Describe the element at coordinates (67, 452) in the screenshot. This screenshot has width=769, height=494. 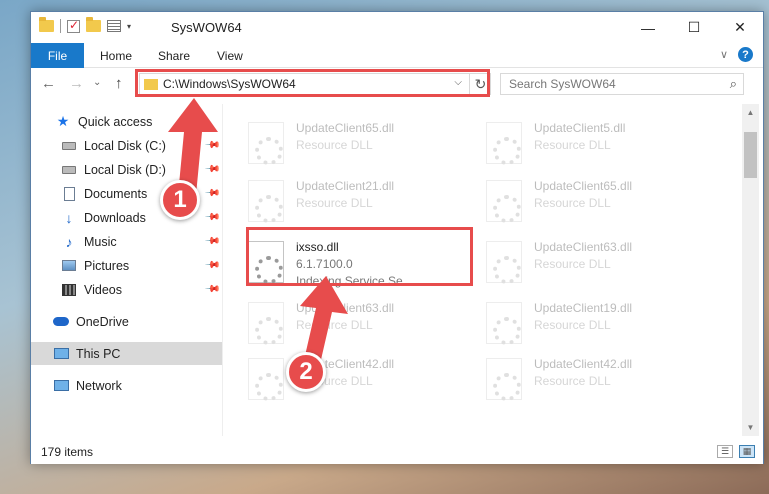
I see `item-count: 179 items` at that location.